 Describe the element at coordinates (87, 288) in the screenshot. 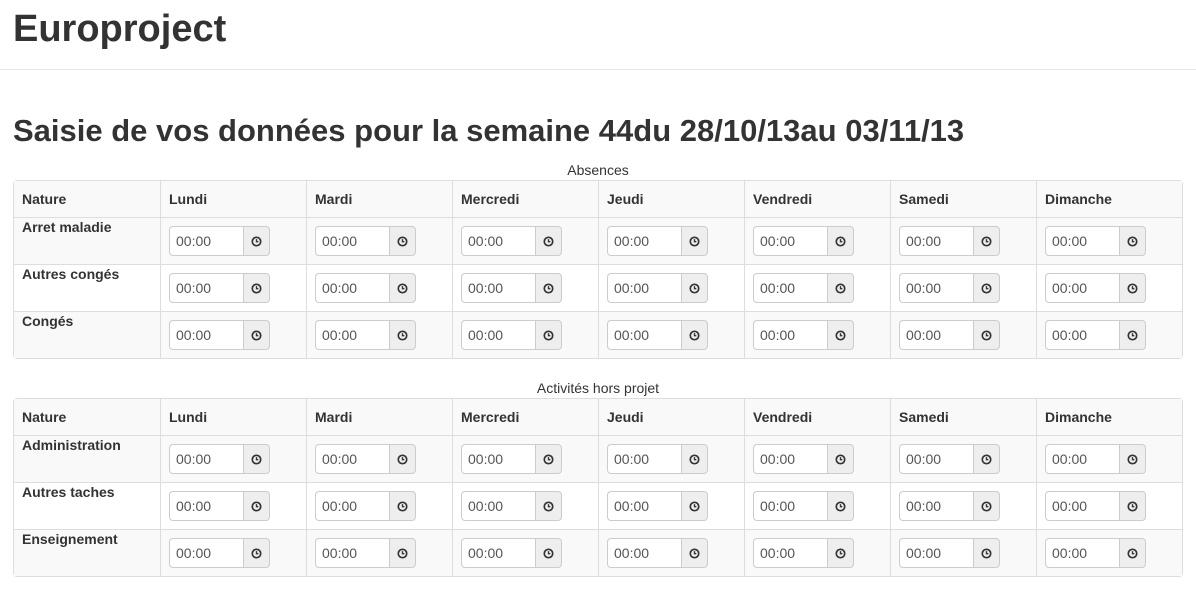

I see `nature-label: Autres congés` at that location.